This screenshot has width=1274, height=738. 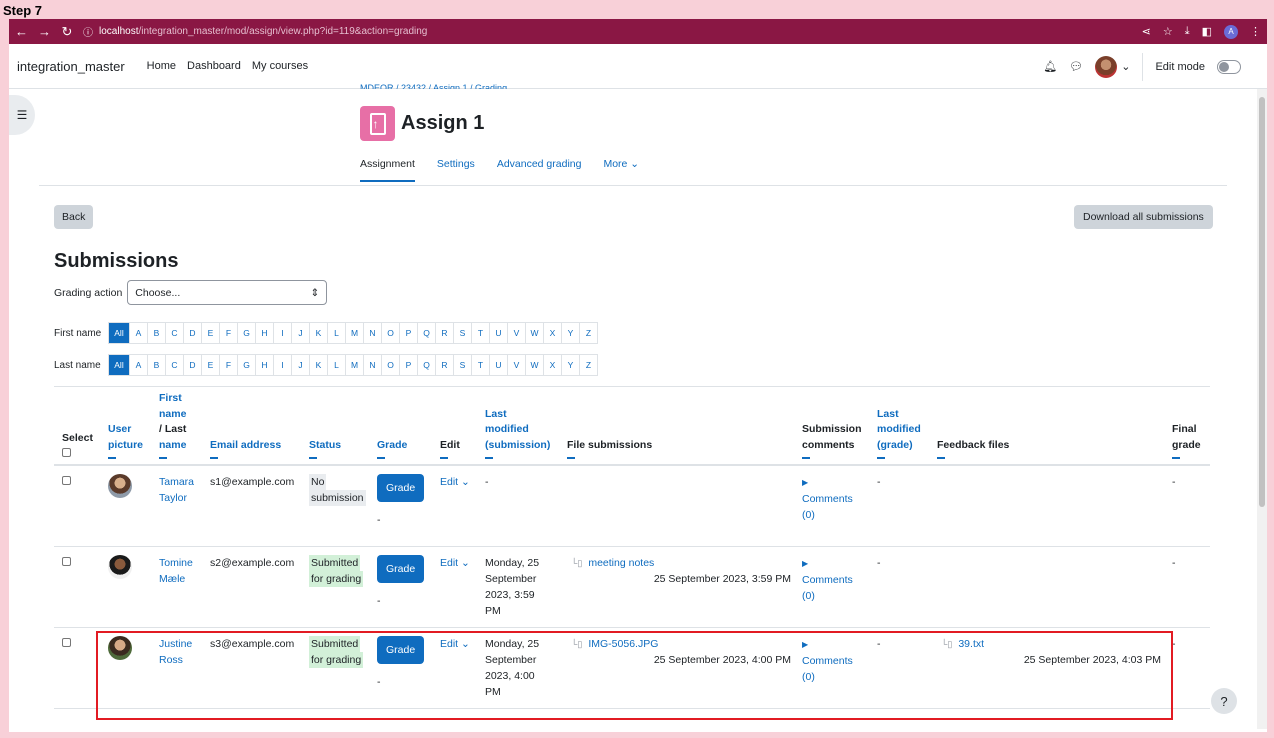 I want to click on feedback-file-link: 39.txt, so click(x=971, y=644).